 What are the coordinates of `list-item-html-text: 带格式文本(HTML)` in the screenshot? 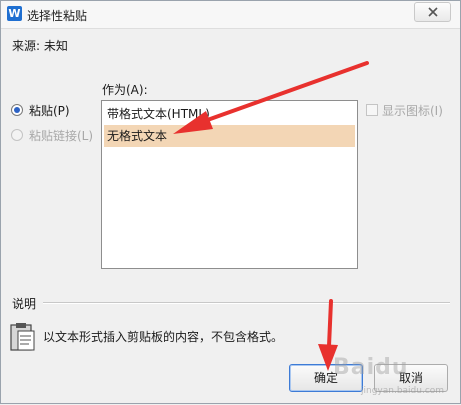 It's located at (229, 114).